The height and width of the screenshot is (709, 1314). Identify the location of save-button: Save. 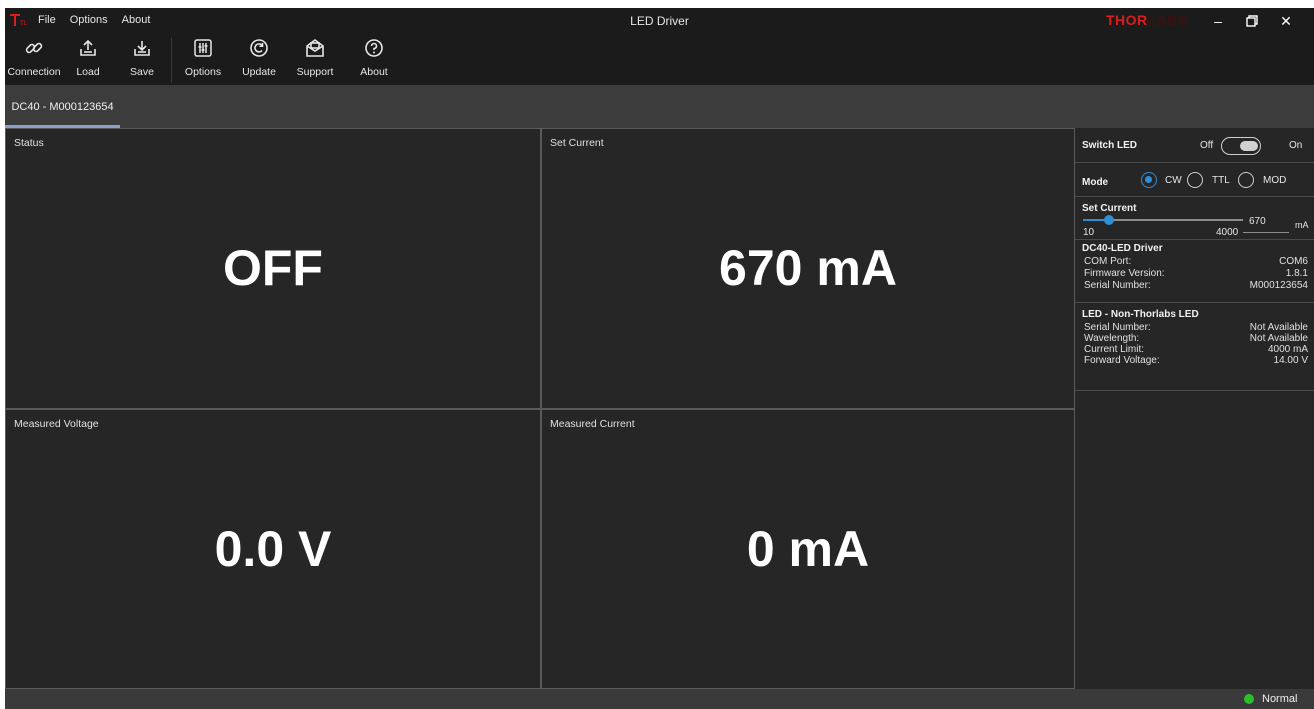
(142, 60).